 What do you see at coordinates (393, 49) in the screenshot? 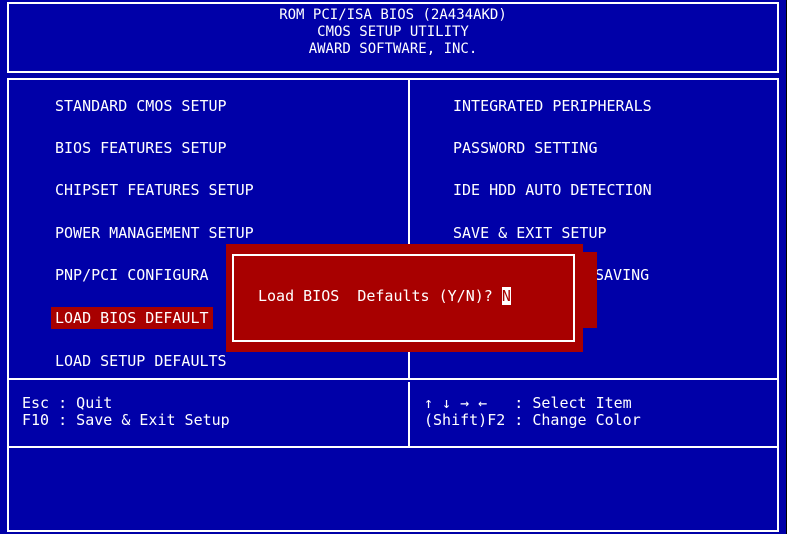
I see `vendor-name: AWARD SOFTWARE, INC.` at bounding box center [393, 49].